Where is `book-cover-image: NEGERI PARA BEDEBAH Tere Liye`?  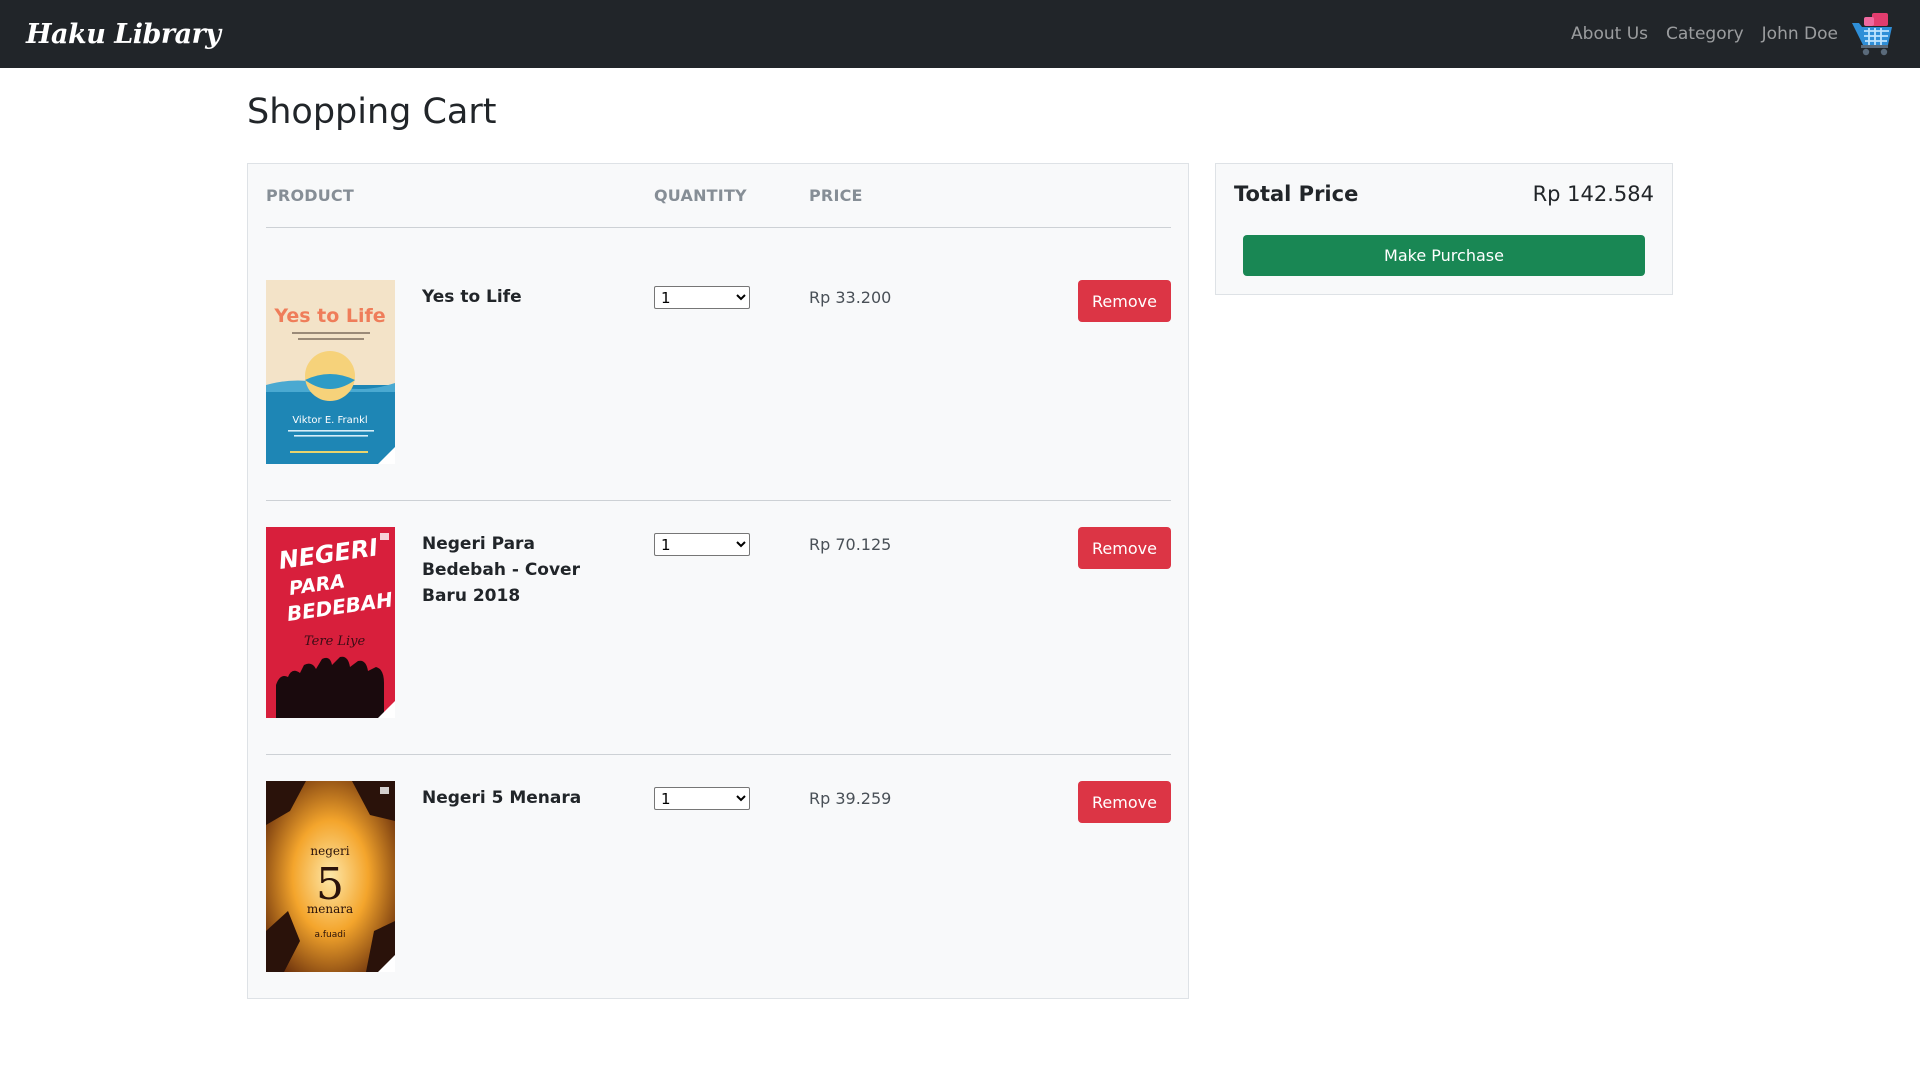
book-cover-image: NEGERI PARA BEDEBAH Tere Liye is located at coordinates (330, 622).